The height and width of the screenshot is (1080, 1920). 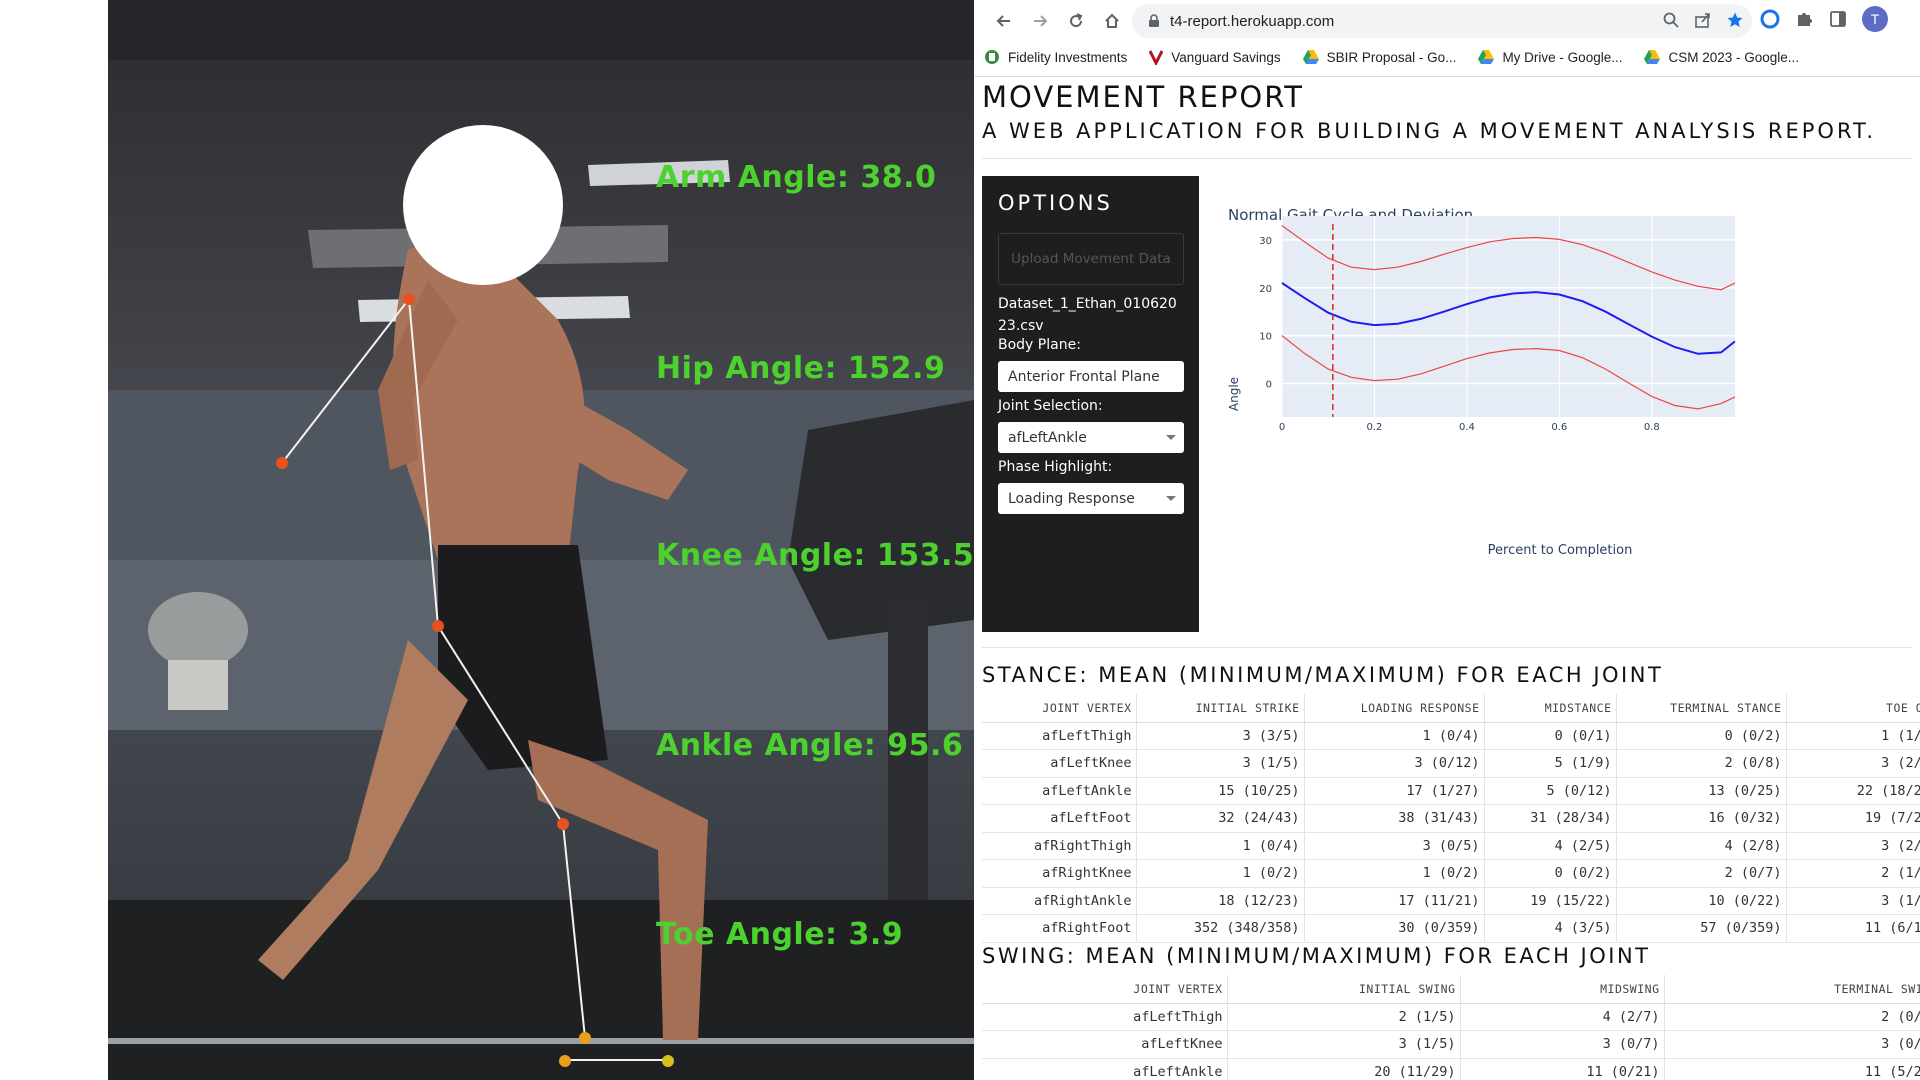 I want to click on omnibox-actions, so click(x=1703, y=20).